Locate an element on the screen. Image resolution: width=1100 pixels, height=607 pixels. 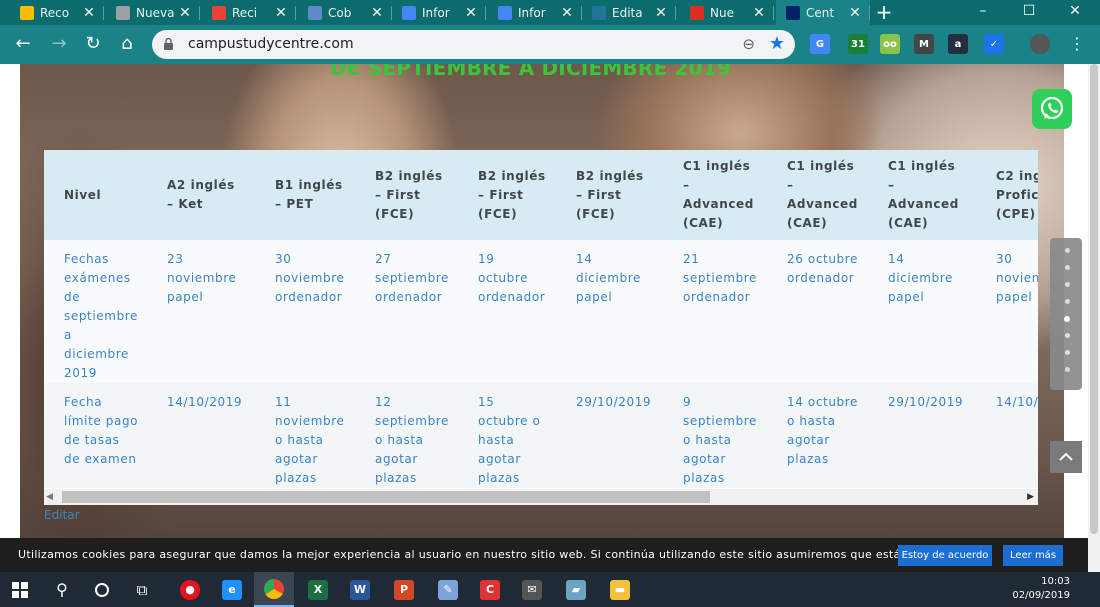
powerpoint-icon: P is located at coordinates (404, 589).